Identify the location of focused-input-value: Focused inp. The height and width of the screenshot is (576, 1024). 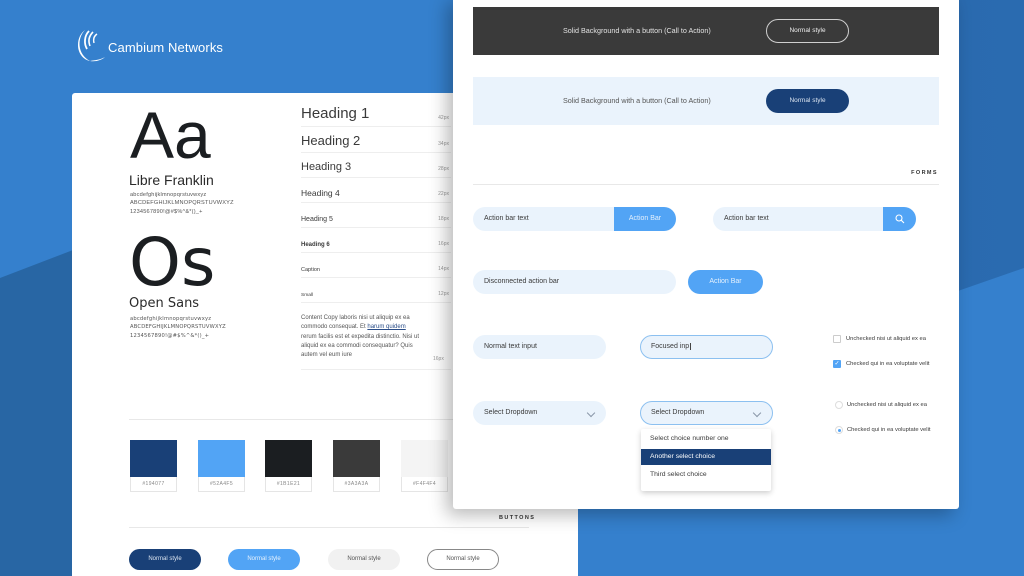
(670, 346).